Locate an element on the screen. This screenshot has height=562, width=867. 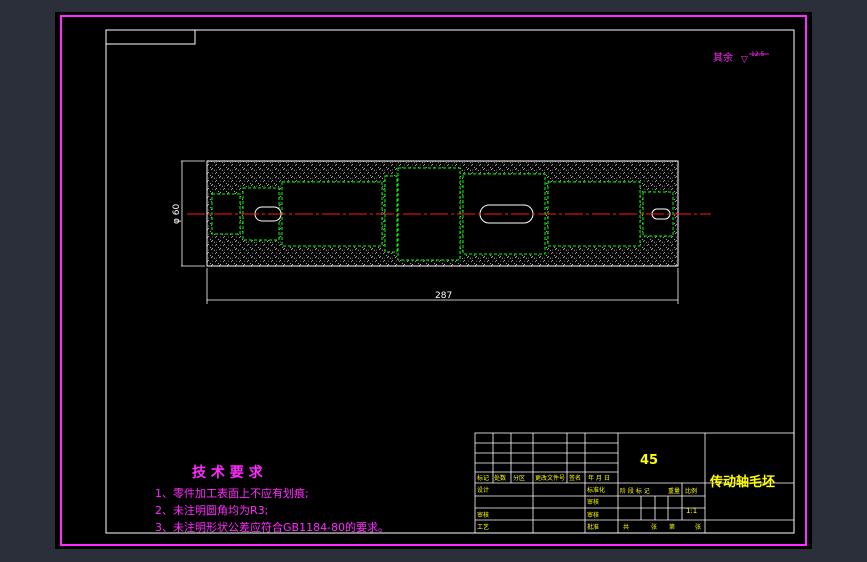
material-value: 45 is located at coordinates (649, 460).